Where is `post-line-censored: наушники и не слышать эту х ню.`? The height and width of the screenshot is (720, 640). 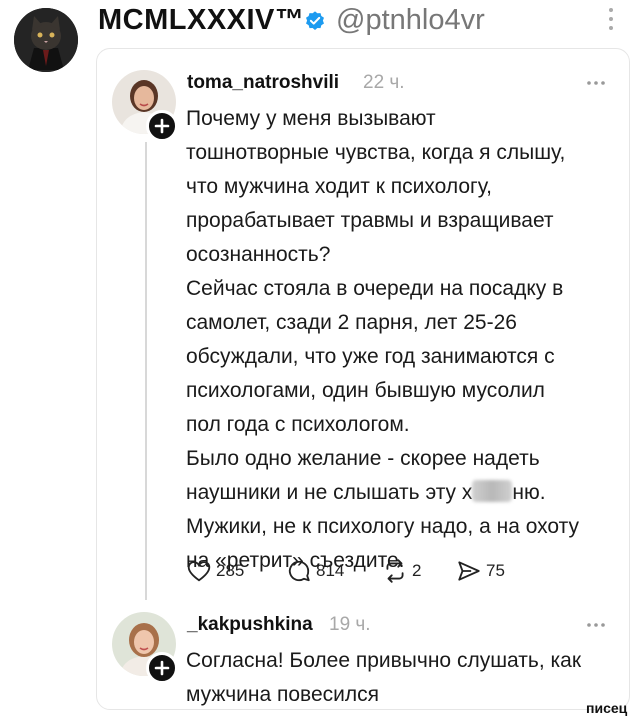 post-line-censored: наушники и не слышать эту х ню. is located at coordinates (401, 493).